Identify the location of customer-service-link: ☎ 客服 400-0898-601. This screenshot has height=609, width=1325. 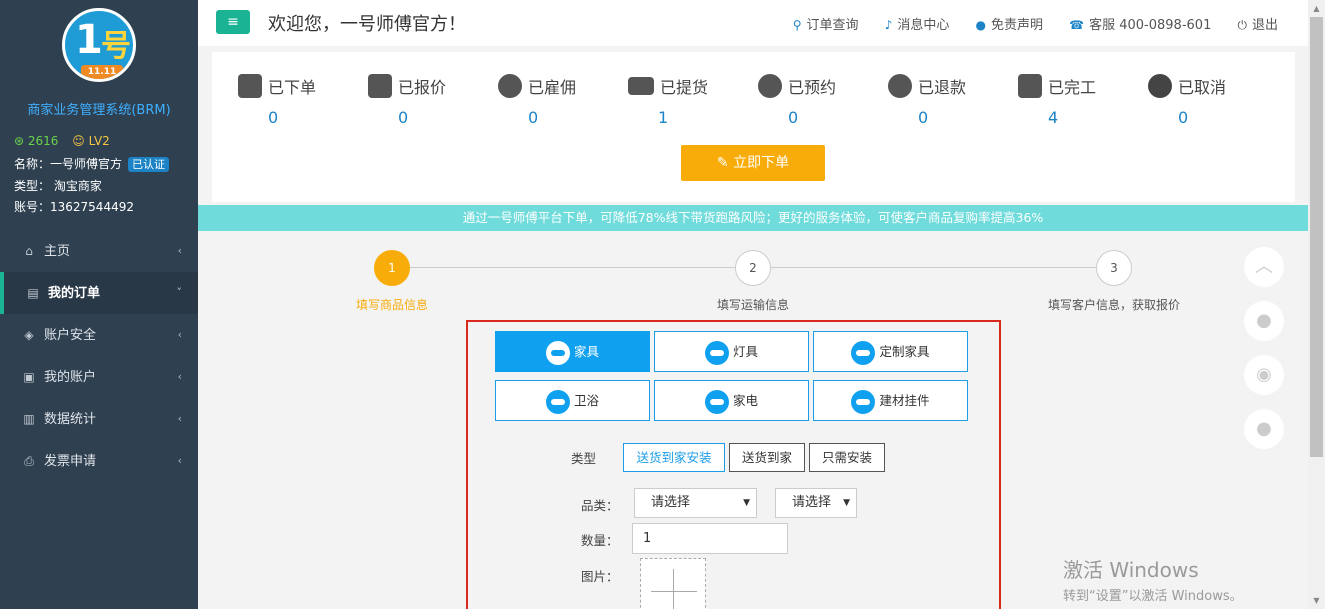
(1140, 25).